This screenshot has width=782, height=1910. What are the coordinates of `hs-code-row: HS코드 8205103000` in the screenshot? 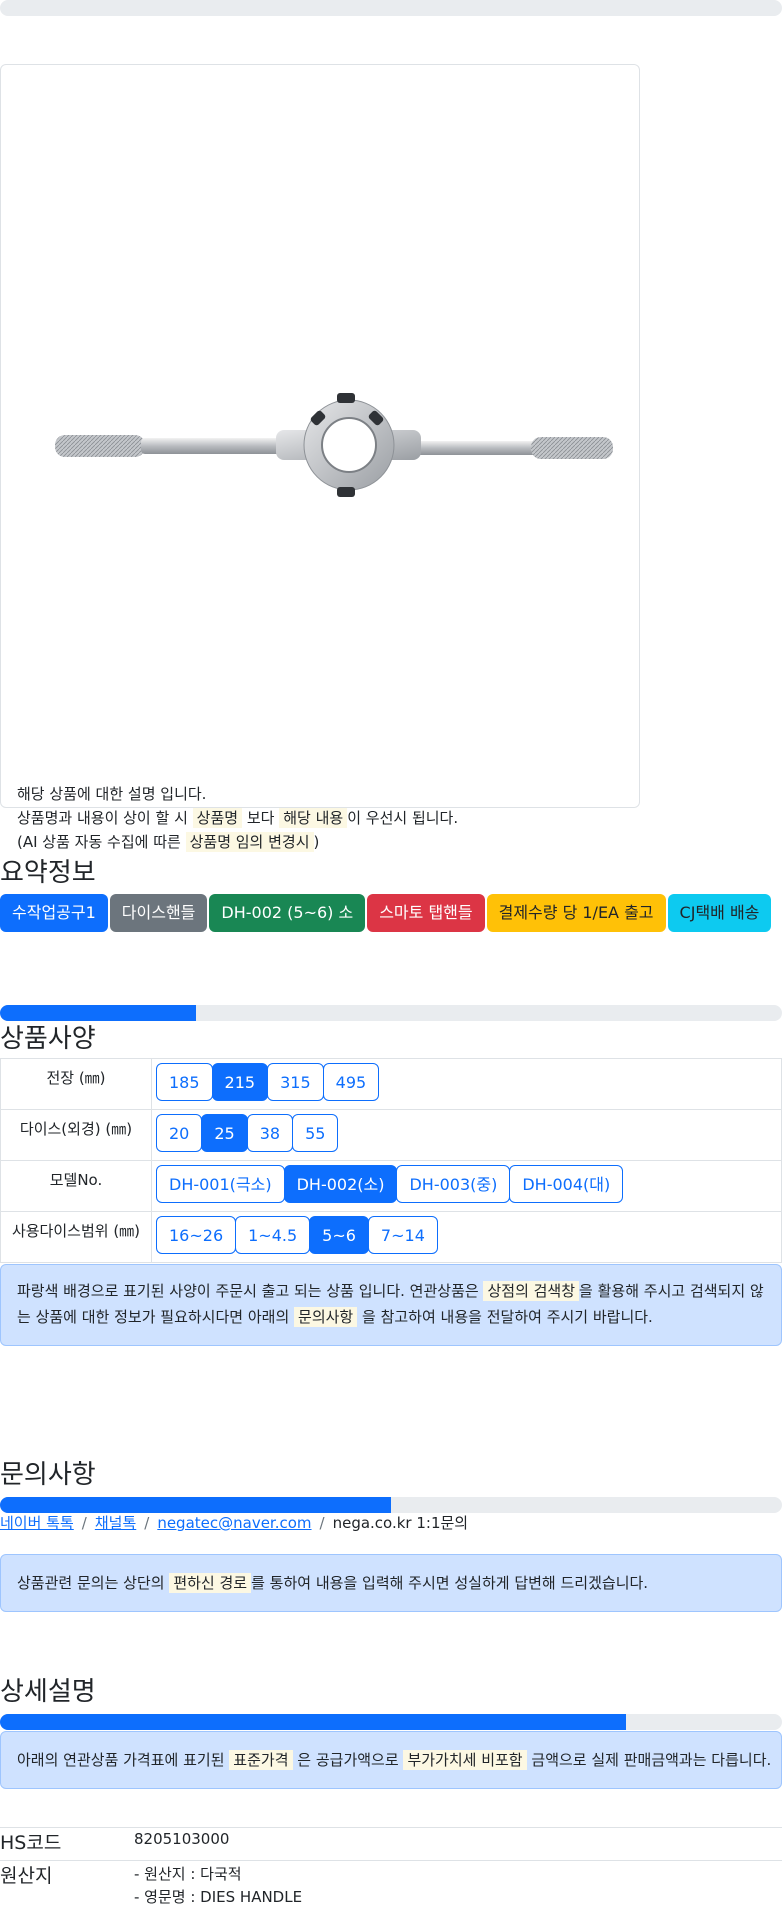 It's located at (391, 1843).